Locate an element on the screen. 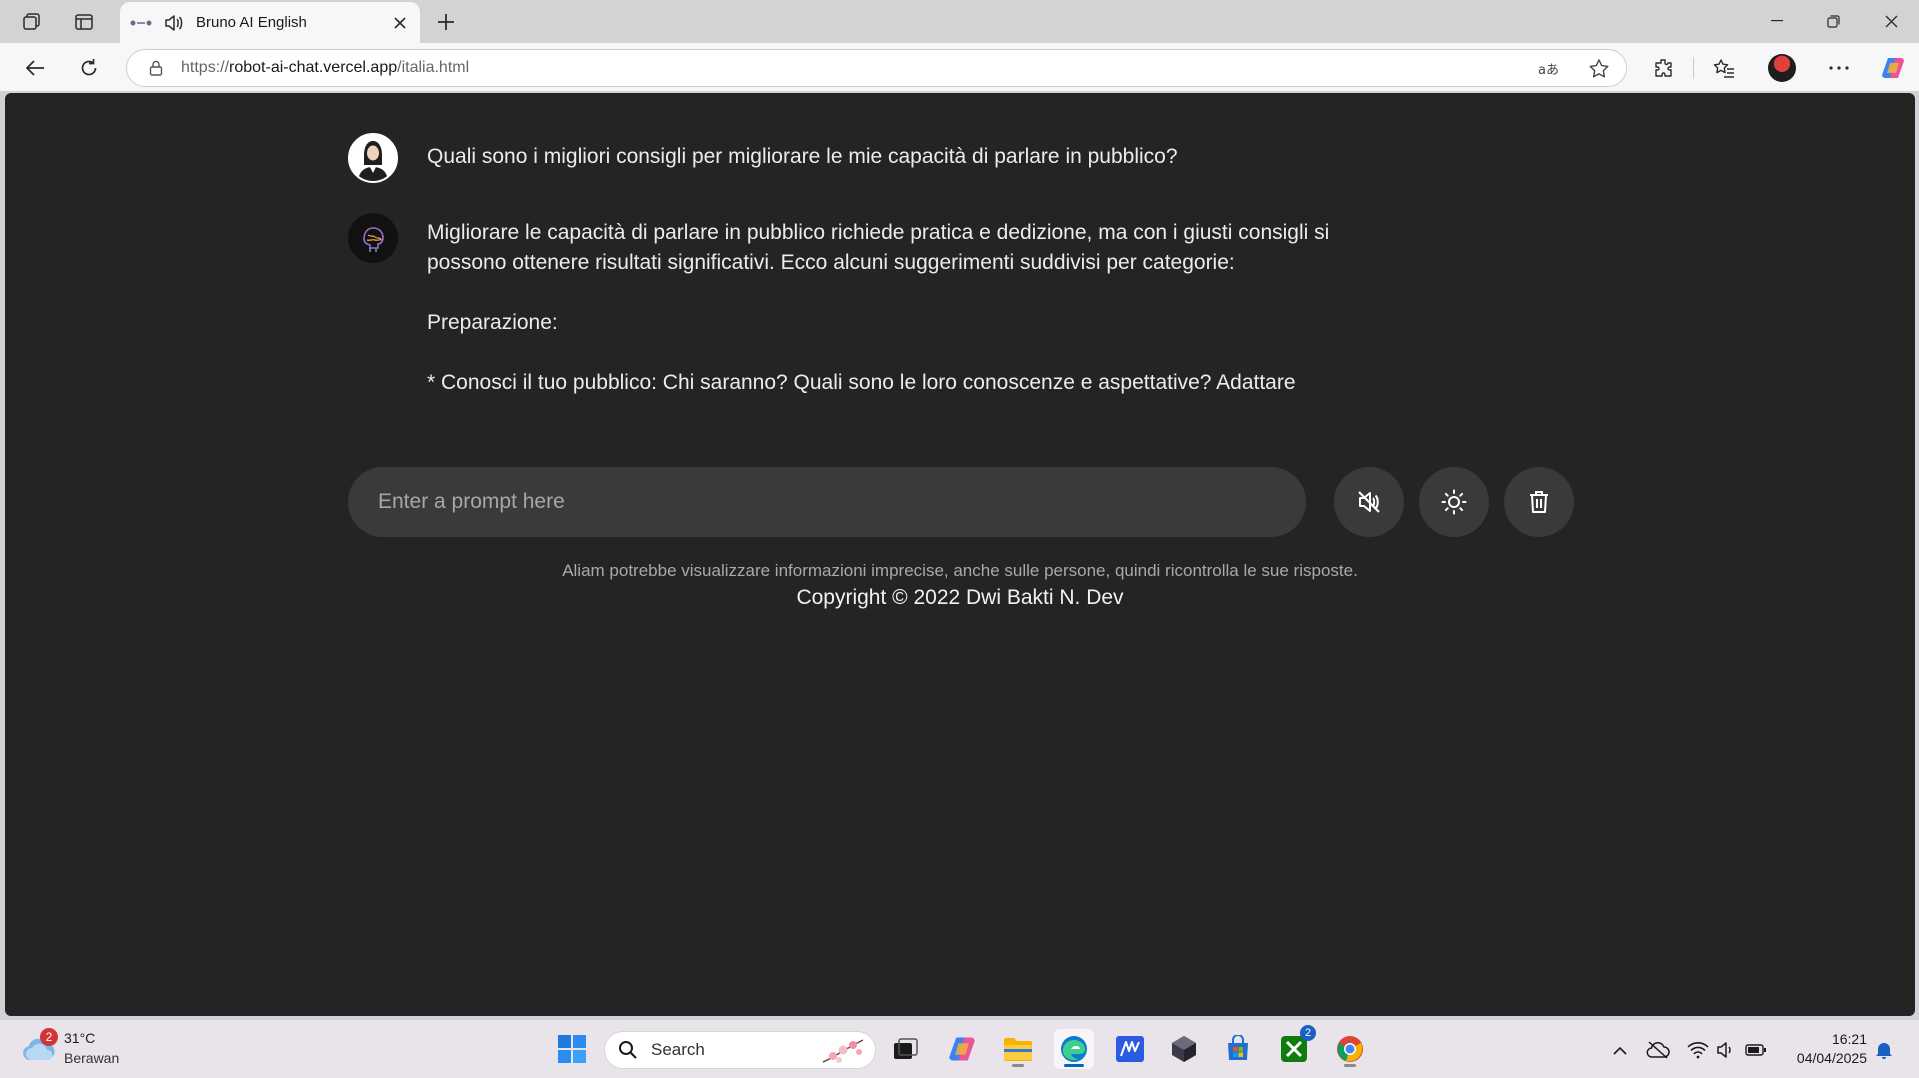  sun-icon is located at coordinates (1454, 502).